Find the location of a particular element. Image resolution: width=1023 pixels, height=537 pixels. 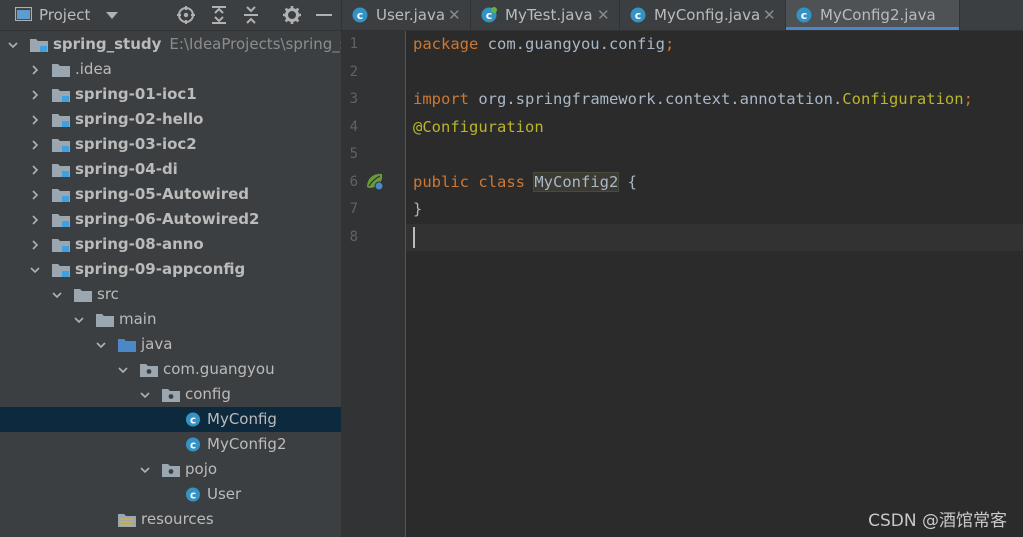

spring-bean-icon is located at coordinates (375, 181).